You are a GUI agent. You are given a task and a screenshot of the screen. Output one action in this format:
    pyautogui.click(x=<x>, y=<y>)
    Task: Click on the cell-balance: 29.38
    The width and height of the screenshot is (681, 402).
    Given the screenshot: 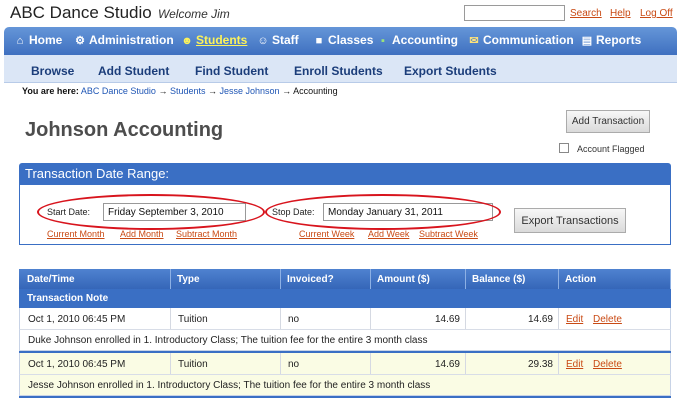 What is the action you would take?
    pyautogui.click(x=540, y=364)
    